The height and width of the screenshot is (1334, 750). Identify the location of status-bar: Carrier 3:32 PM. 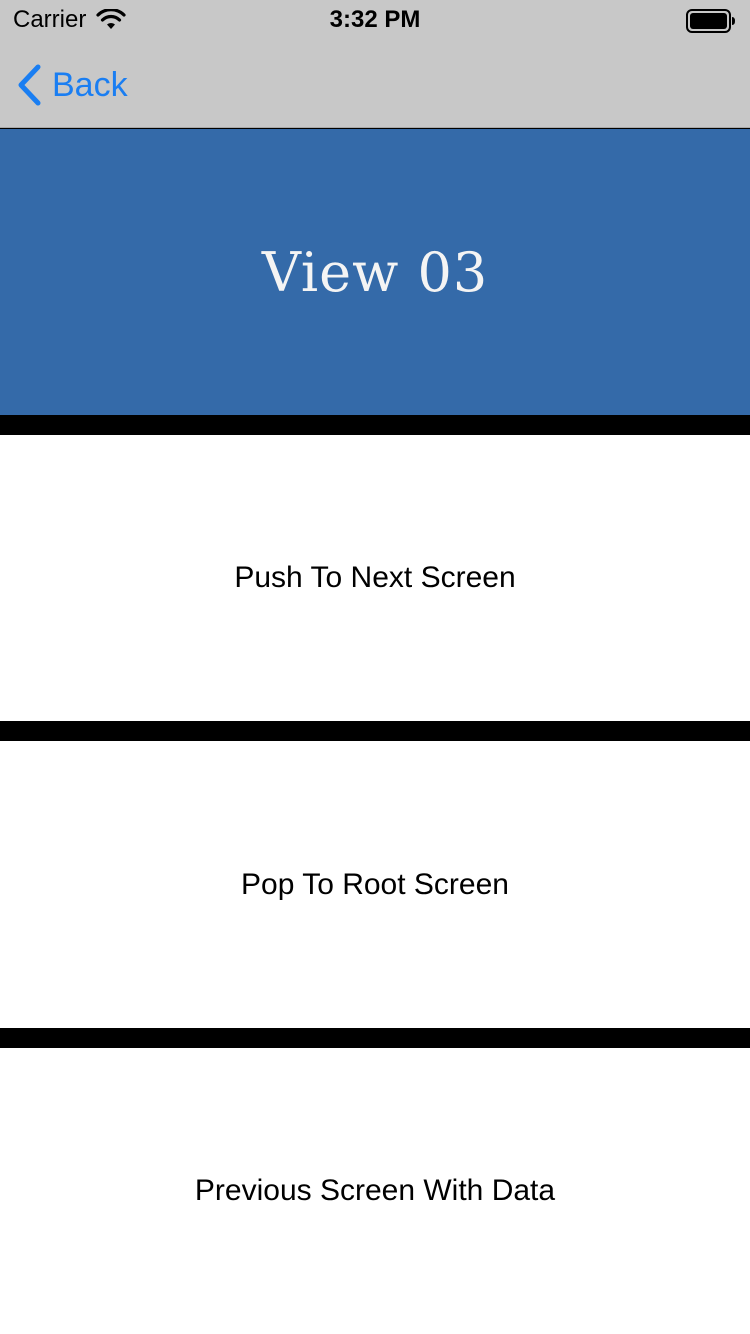
(375, 20).